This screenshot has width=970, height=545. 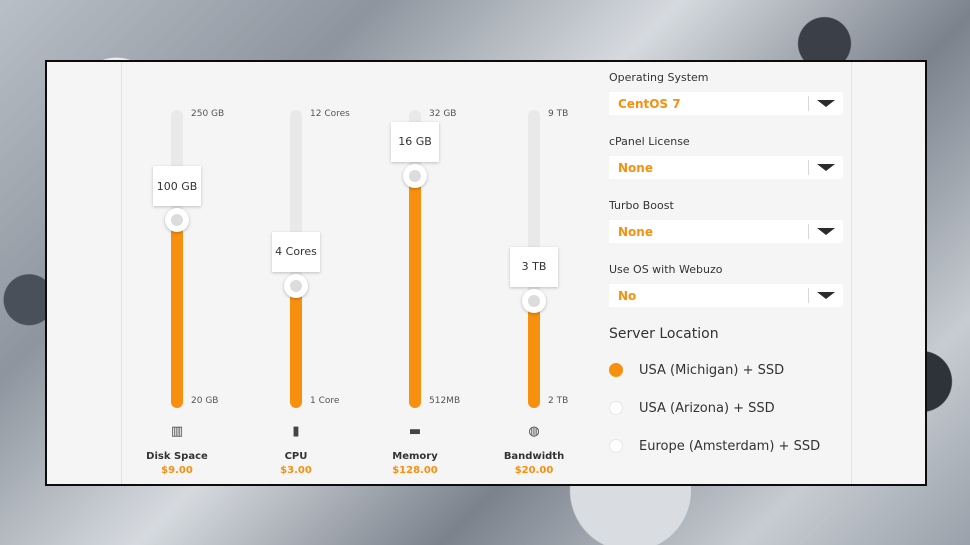 What do you see at coordinates (534, 431) in the screenshot?
I see `bandwidth-icon: ◍` at bounding box center [534, 431].